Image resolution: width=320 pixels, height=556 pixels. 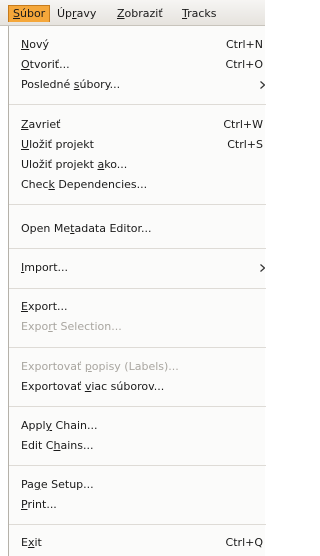 What do you see at coordinates (142, 45) in the screenshot?
I see `menu-item-new: Nový Ctrl+N` at bounding box center [142, 45].